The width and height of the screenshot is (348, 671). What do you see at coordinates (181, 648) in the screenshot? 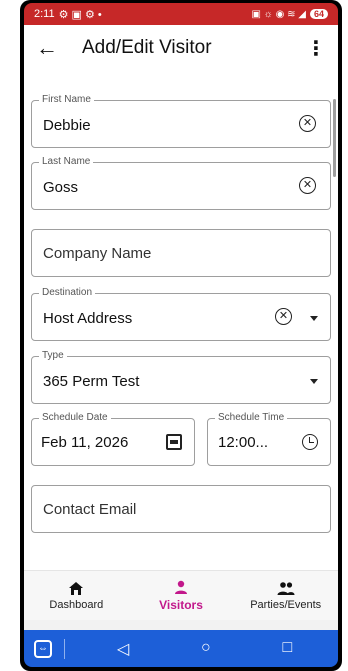
I see `remote-control-bar: ⇔ ◁ ○ □` at bounding box center [181, 648].